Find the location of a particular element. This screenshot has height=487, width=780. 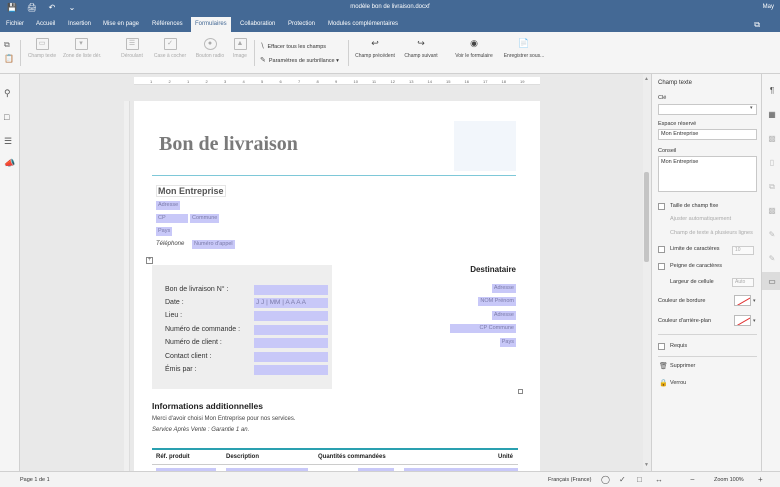

ruler-tick-label: 18 is located at coordinates (503, 81).